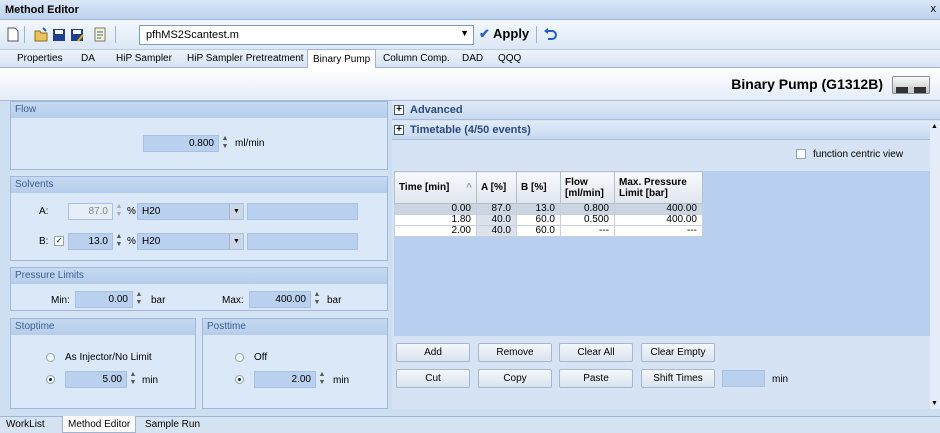  Describe the element at coordinates (934, 126) in the screenshot. I see `scroll-up-icon: ▲` at that location.